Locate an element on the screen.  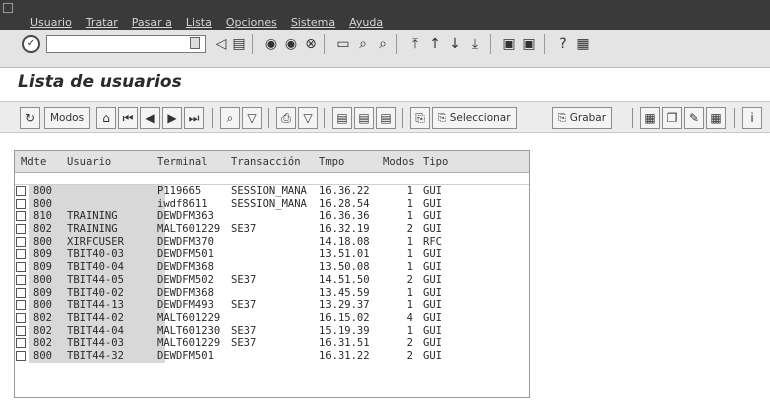
next-page-icon: ↓ is located at coordinates (455, 44).